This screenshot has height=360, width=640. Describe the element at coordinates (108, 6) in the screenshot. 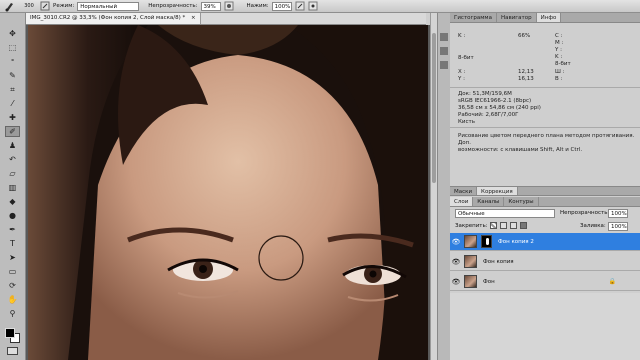

I see `mode-select: Нормальный` at that location.